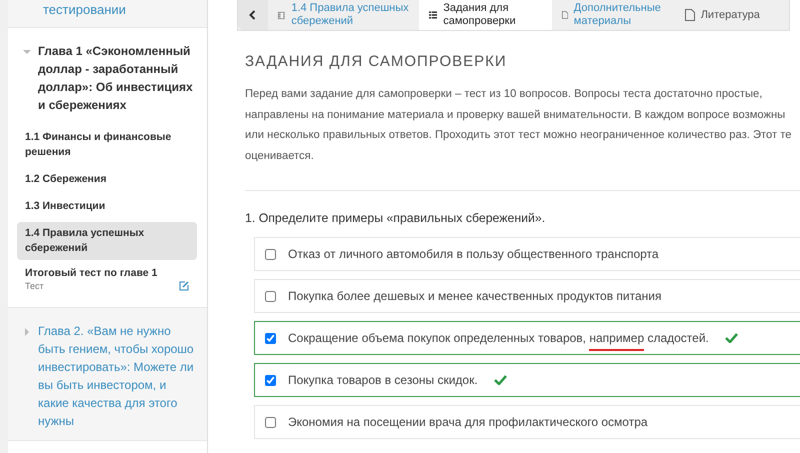 The width and height of the screenshot is (800, 453). I want to click on answer-option: Экономия на посещении врача для профилактического осмотра, so click(527, 422).